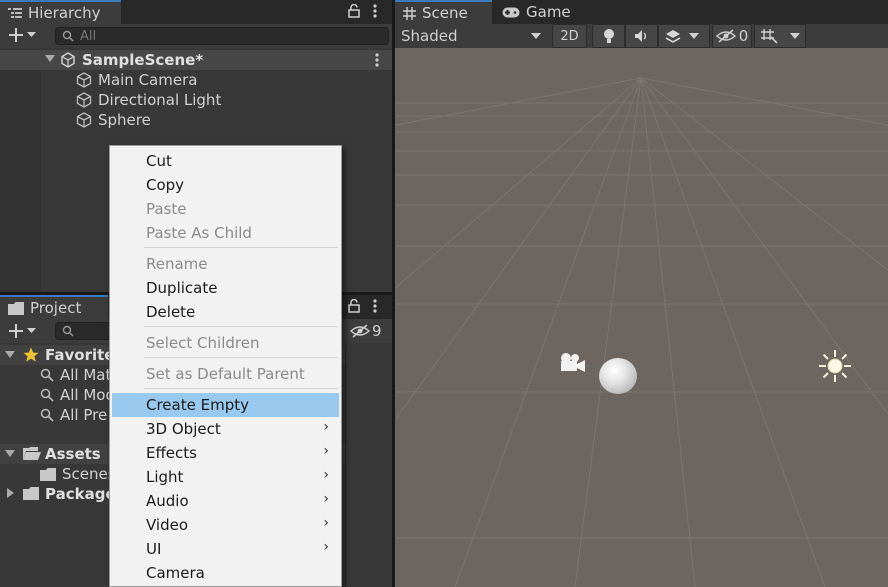  I want to click on sphere-object, so click(618, 376).